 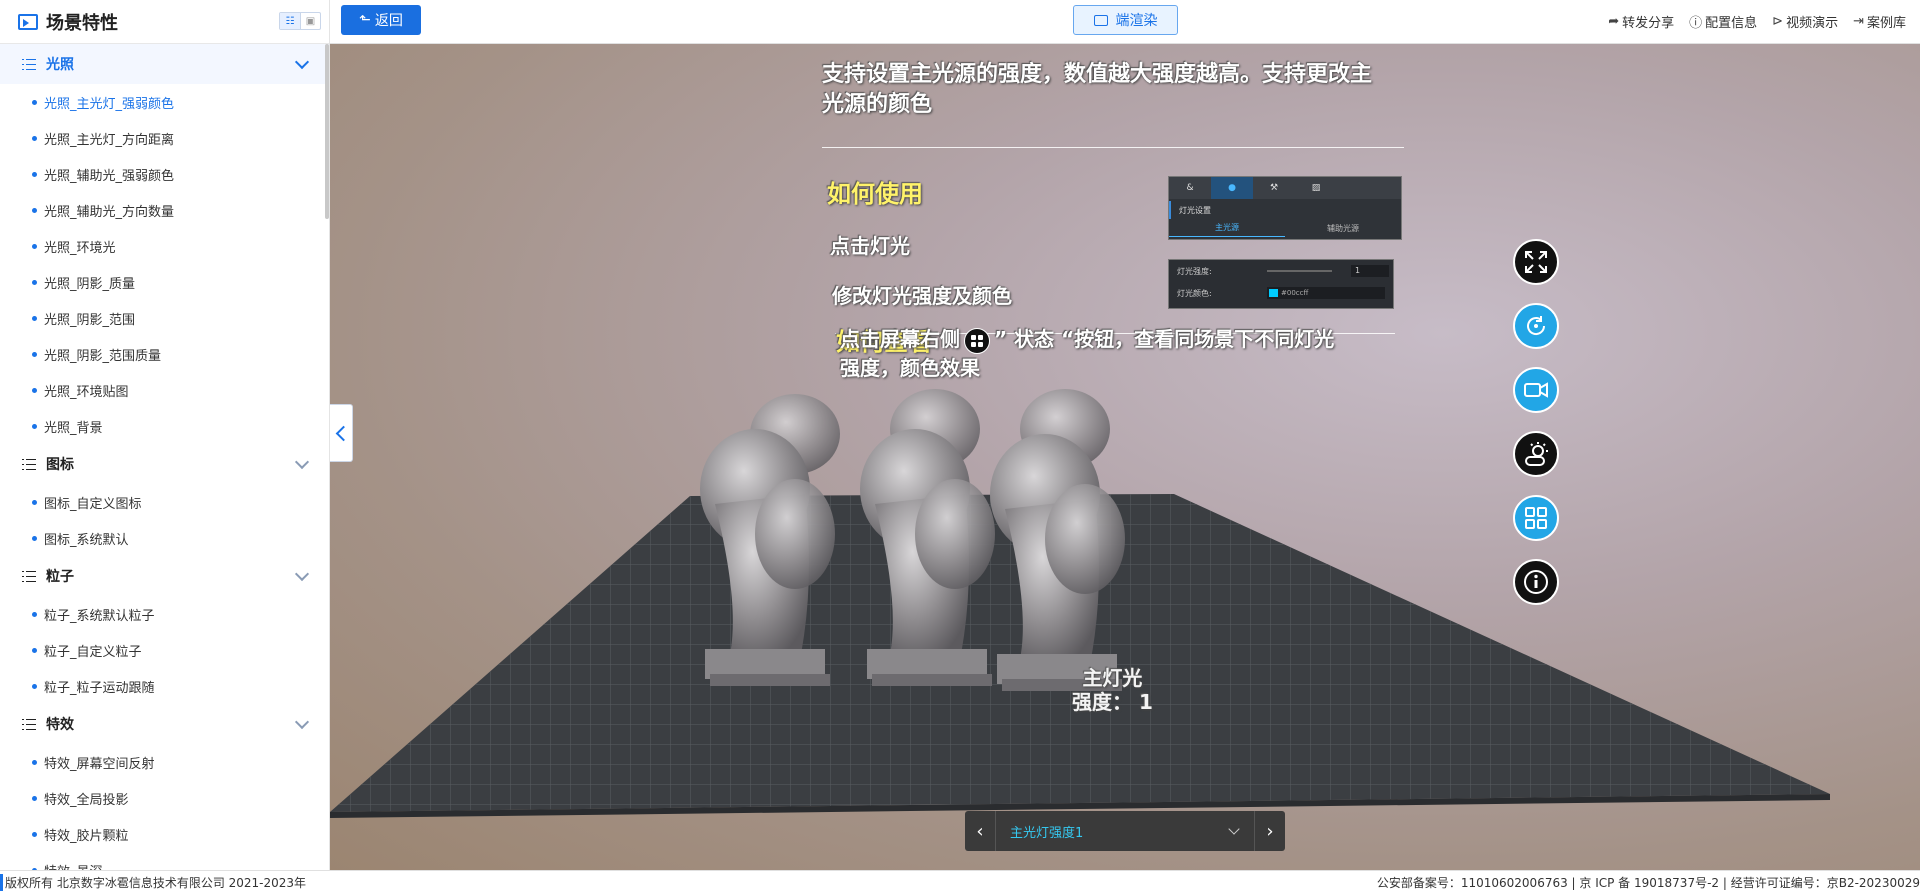 I want to click on info-icon: ⓘ, so click(x=1696, y=23).